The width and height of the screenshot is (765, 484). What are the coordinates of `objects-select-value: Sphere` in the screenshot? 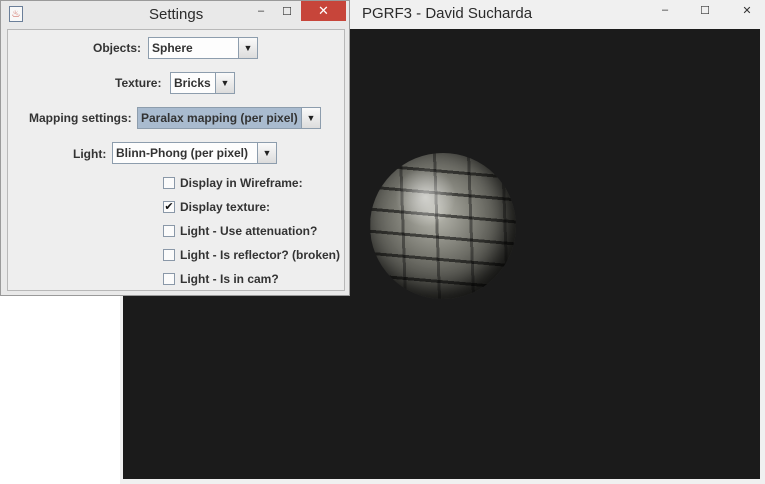 It's located at (172, 48).